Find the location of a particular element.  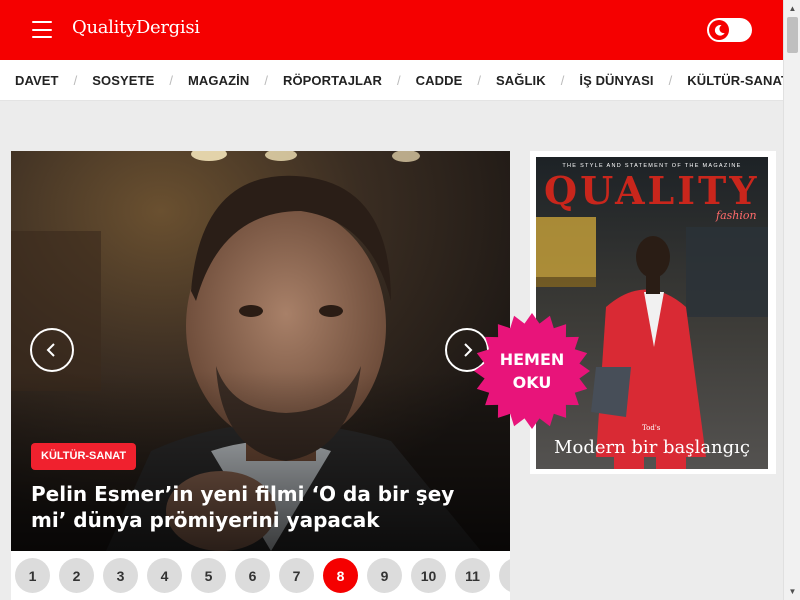

nav-item-davet: DAVET is located at coordinates (37, 80).